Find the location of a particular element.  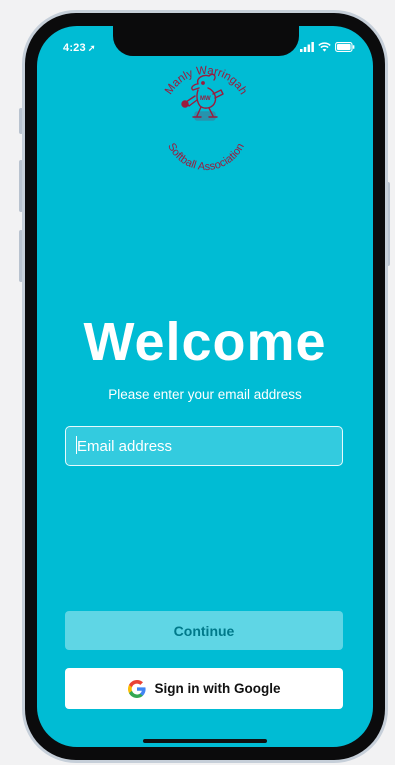

association-logo: Manly Warringah Softball Association MW is located at coordinates (206, 119).